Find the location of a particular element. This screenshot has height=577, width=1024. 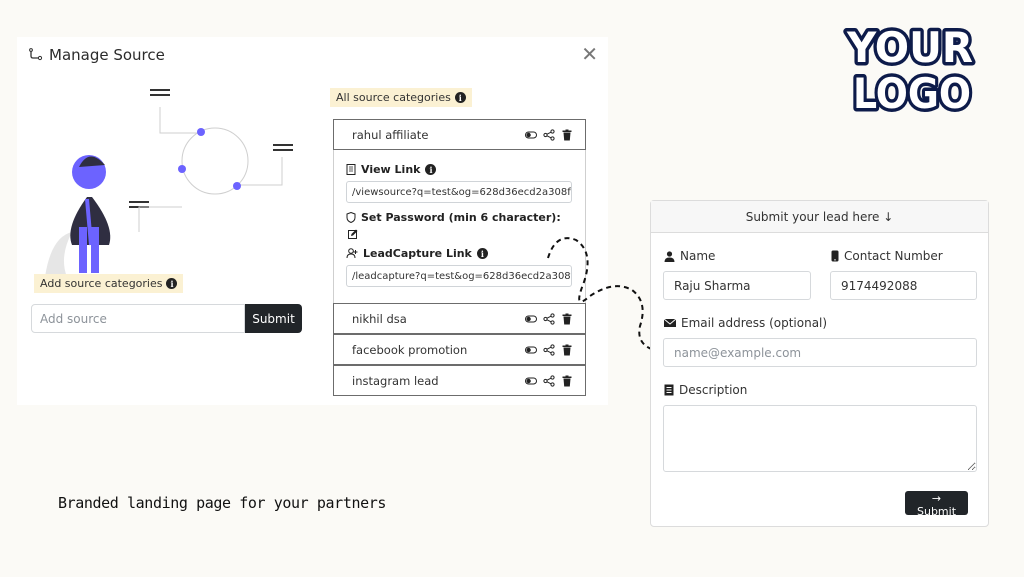

contact-input is located at coordinates (903, 285).